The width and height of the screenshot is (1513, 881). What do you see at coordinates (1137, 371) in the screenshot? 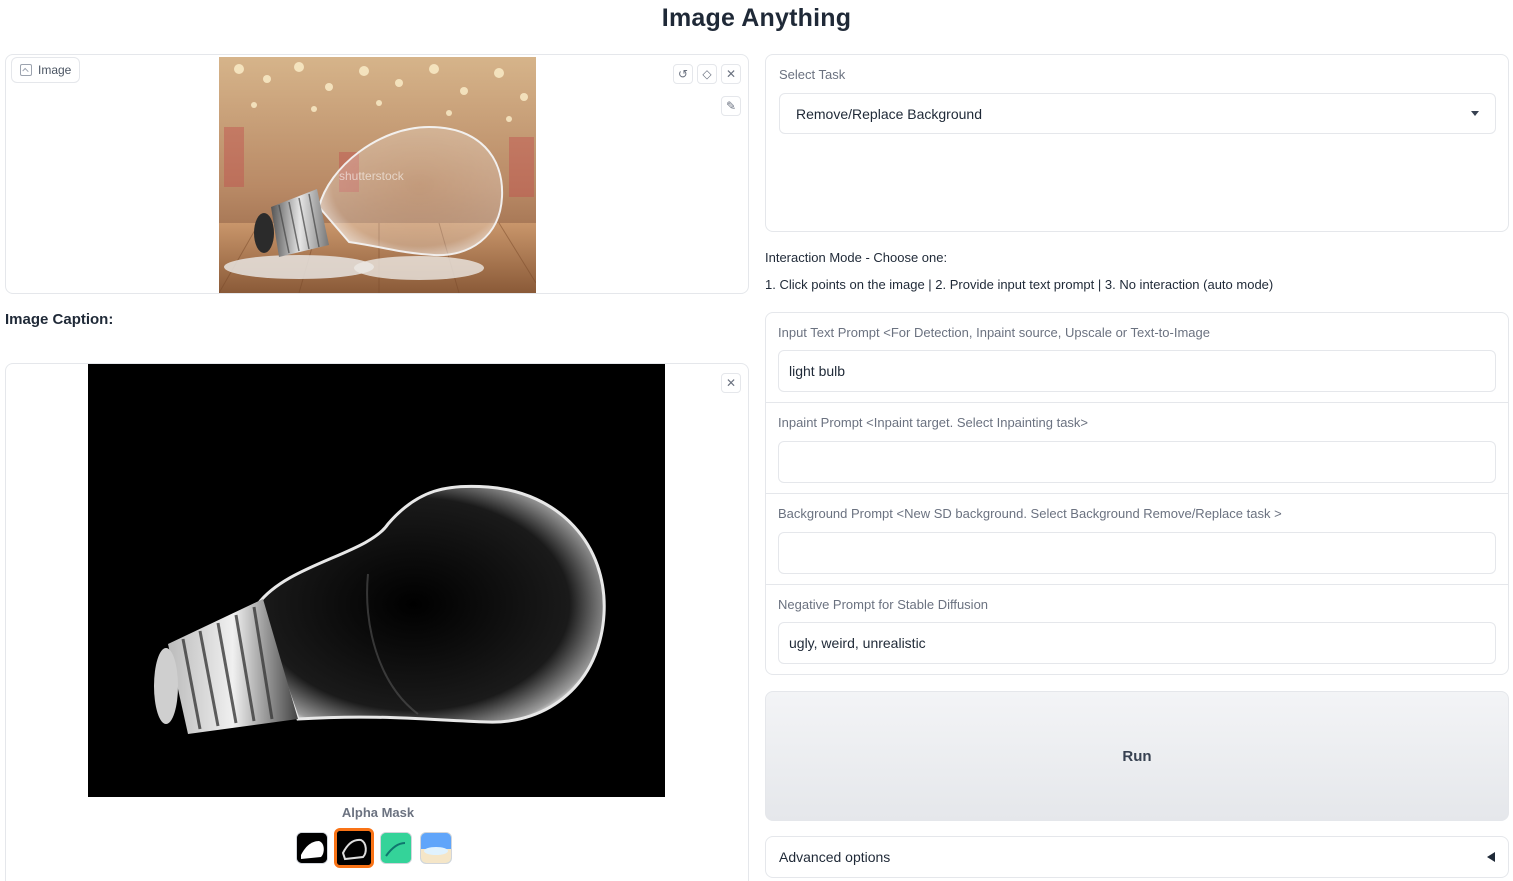
I see `input-text-prompt-field` at bounding box center [1137, 371].